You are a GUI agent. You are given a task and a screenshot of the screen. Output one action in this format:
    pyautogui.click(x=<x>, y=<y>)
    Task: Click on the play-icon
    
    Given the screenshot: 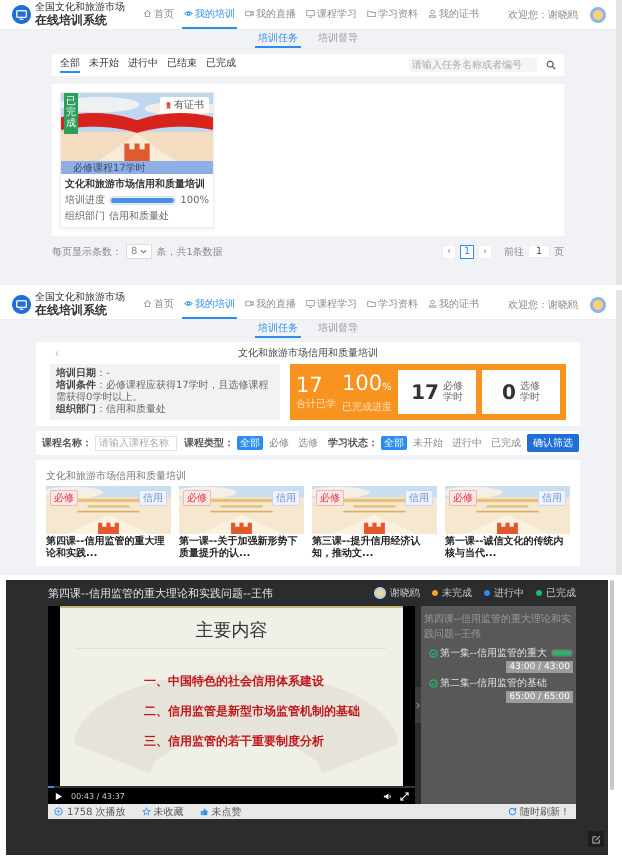 What is the action you would take?
    pyautogui.click(x=58, y=796)
    